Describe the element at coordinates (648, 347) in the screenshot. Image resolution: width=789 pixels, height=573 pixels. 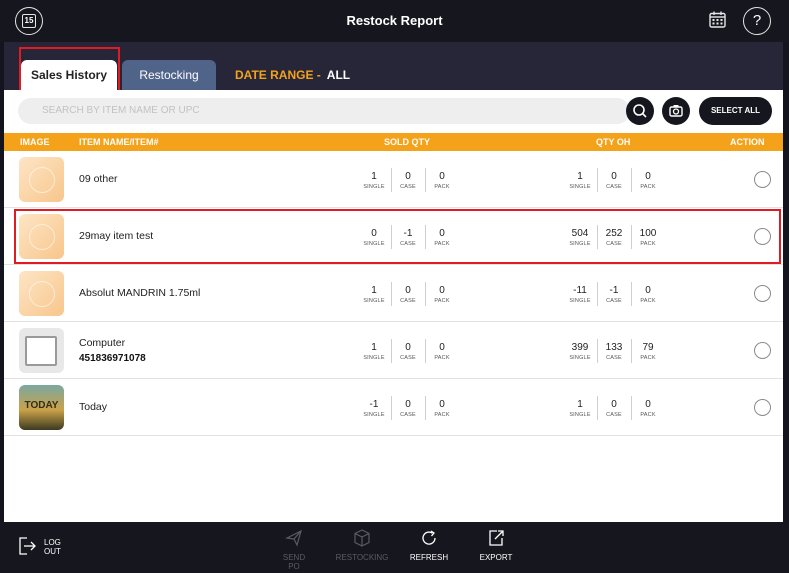
I see `qoh-pack: 79` at that location.